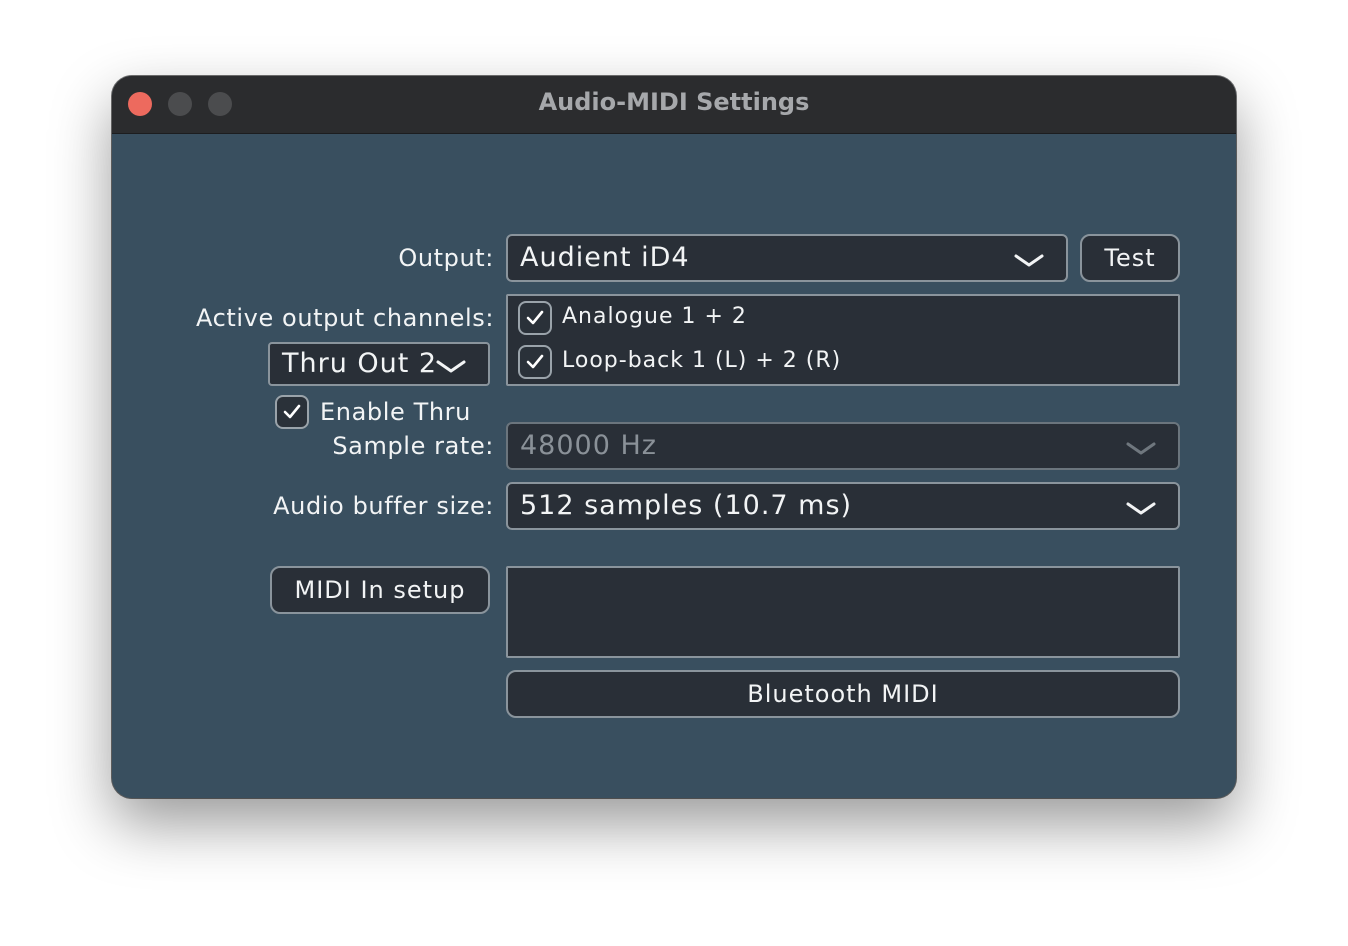 This screenshot has width=1348, height=946. I want to click on sample-rate-dropdown: 48000 Hz, so click(843, 446).